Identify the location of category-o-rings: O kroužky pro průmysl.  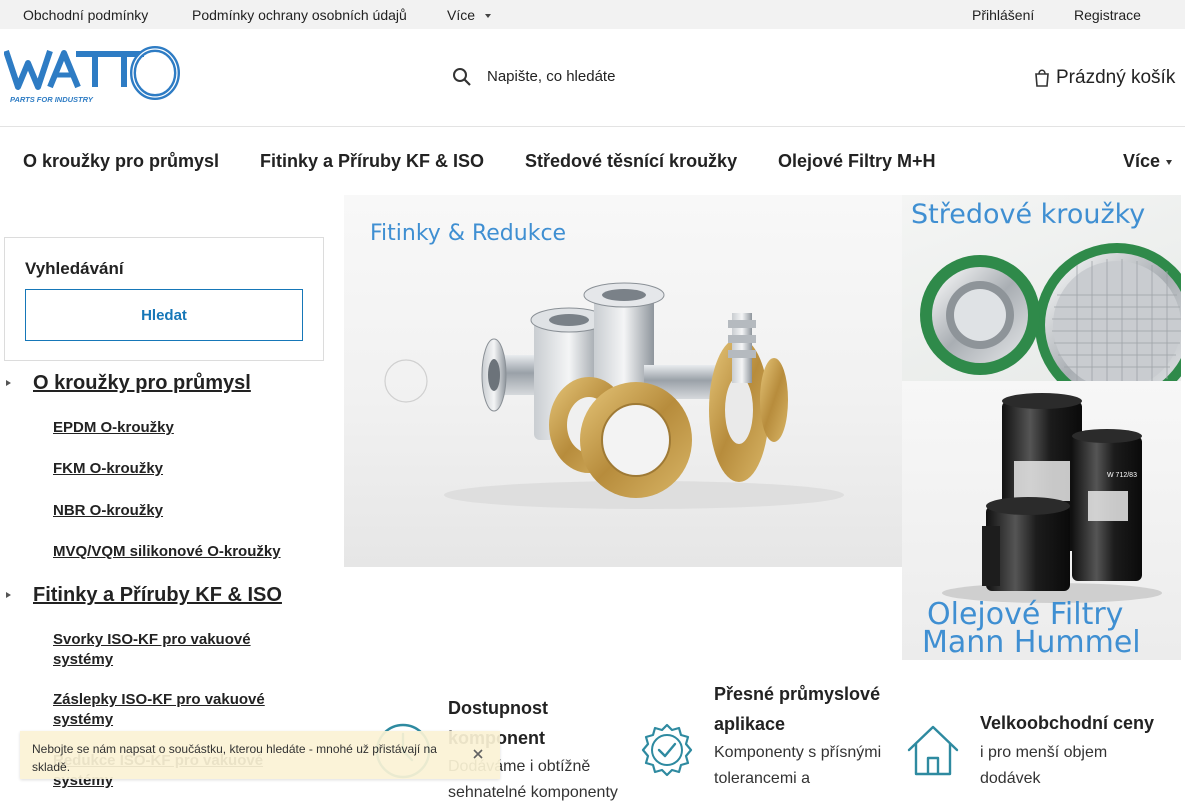
(142, 383).